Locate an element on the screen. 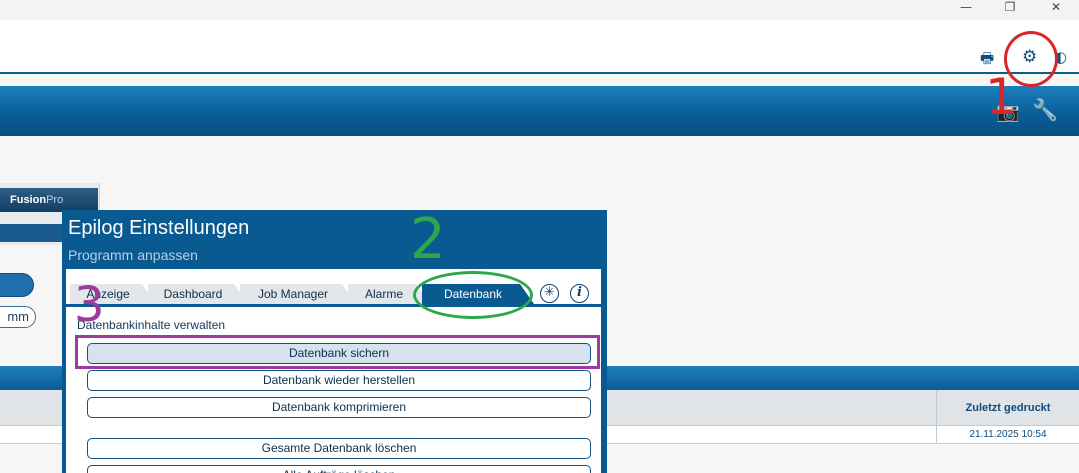  annotation-step-2: 2 is located at coordinates (428, 239).